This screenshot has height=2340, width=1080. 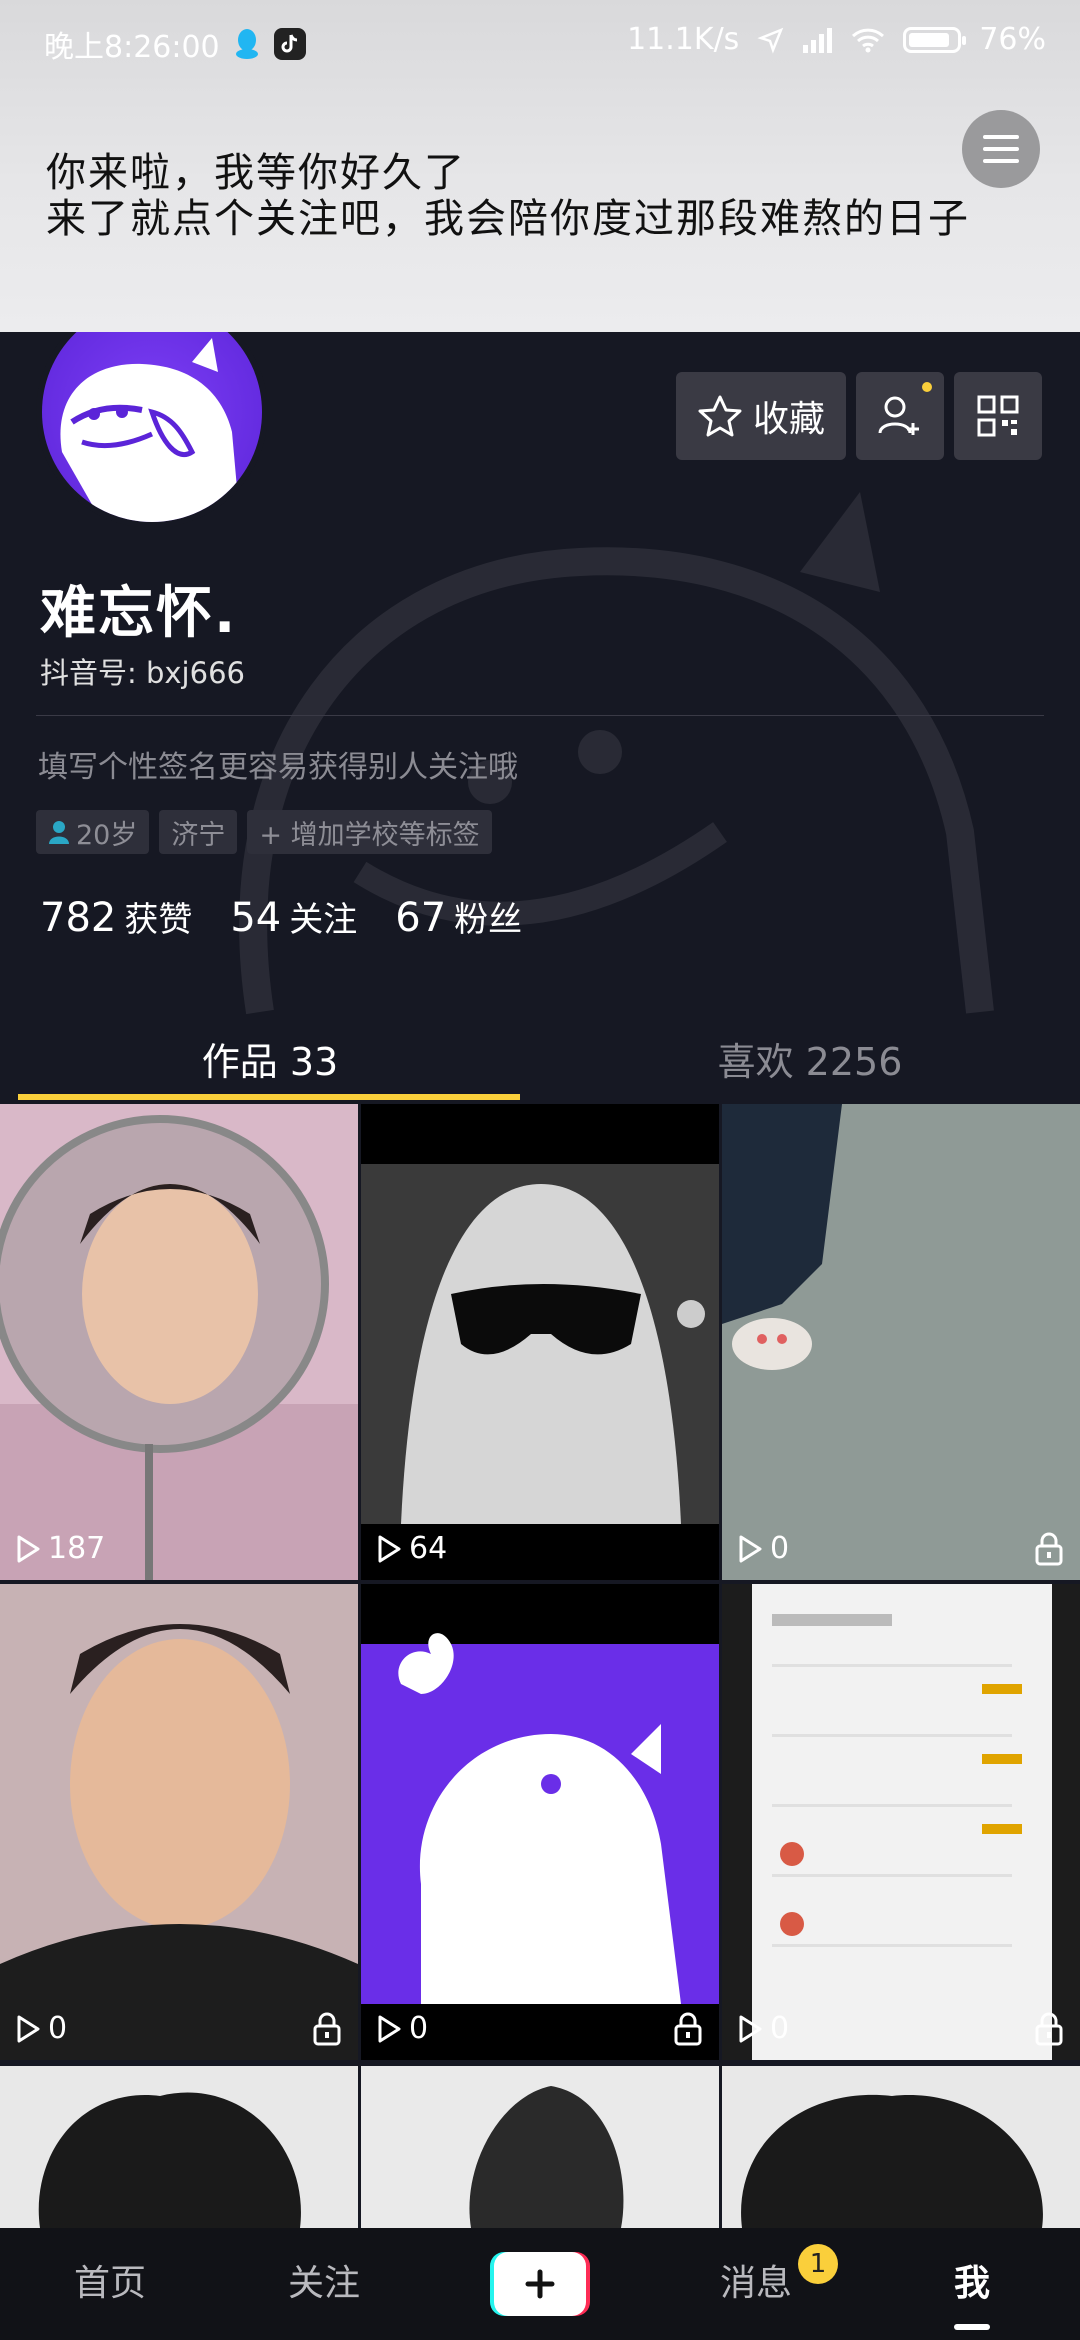 What do you see at coordinates (150, 430) in the screenshot?
I see `dinosaur-avatar-icon` at bounding box center [150, 430].